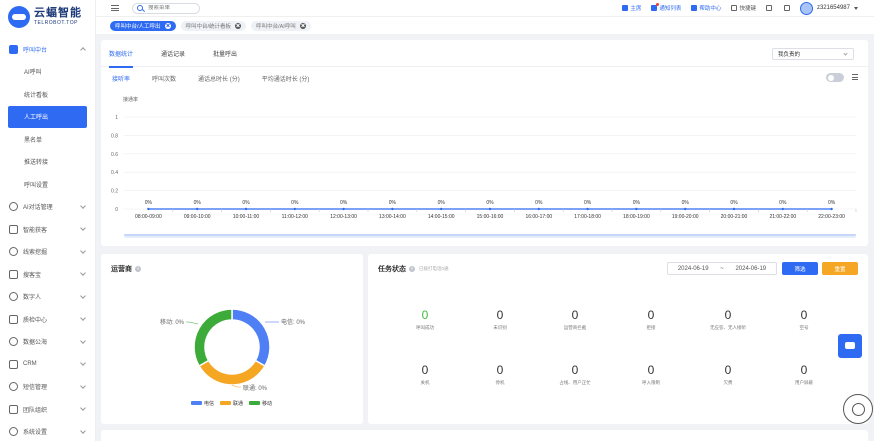 Image resolution: width=874 pixels, height=441 pixels. Describe the element at coordinates (425, 319) in the screenshot. I see `stat-item: 0 呼叫成功` at that location.